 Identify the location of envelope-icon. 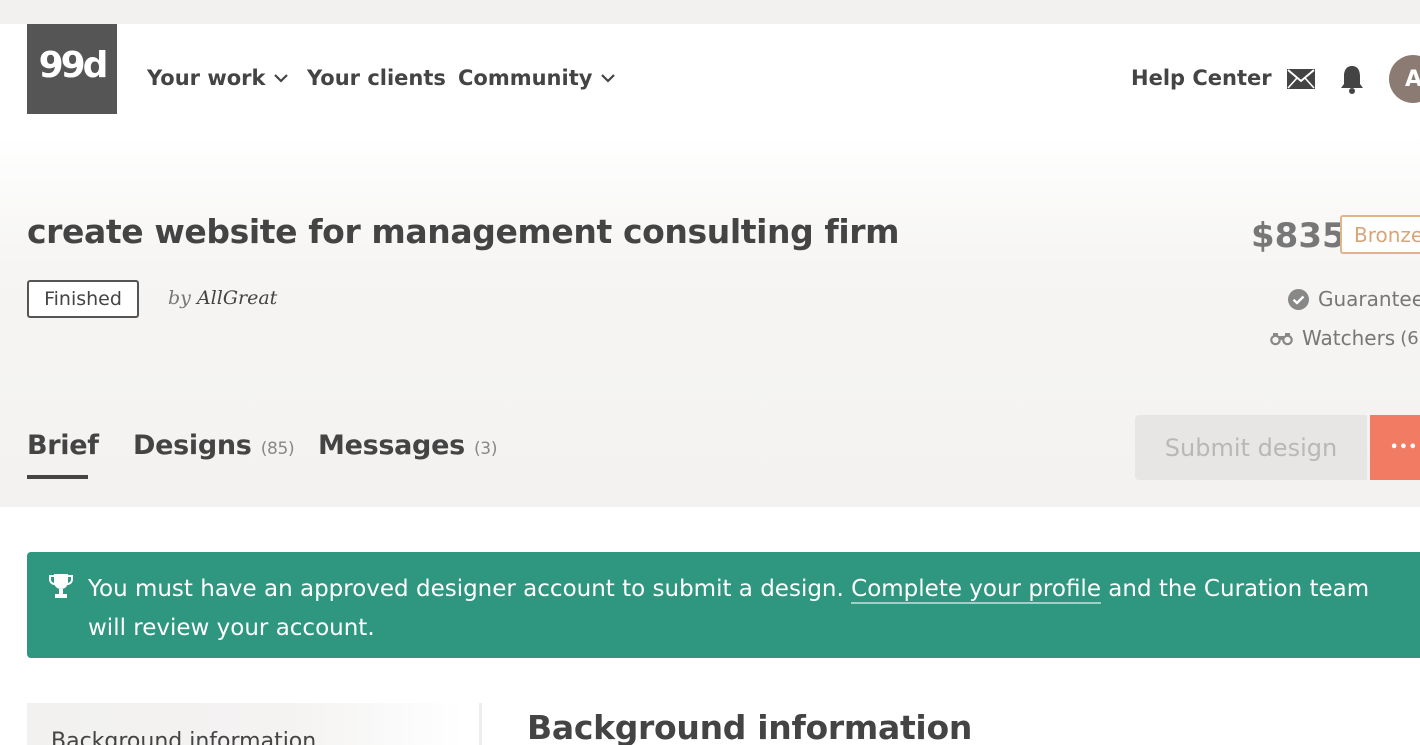
(1301, 79).